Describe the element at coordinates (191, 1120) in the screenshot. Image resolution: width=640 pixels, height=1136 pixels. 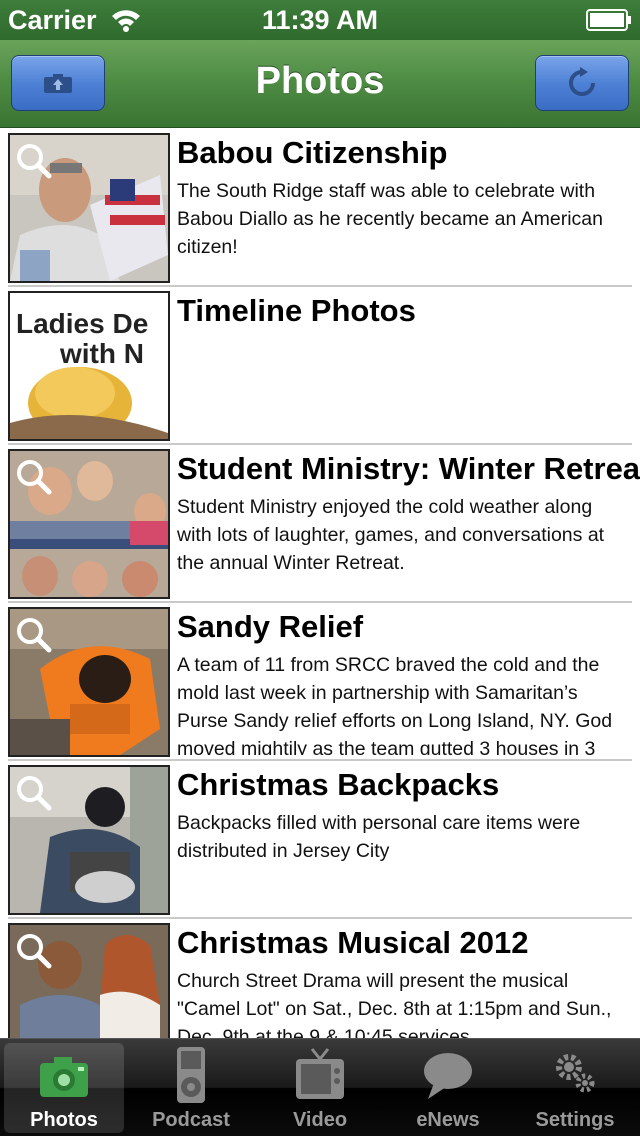
I see `tab-label: Podcast` at that location.